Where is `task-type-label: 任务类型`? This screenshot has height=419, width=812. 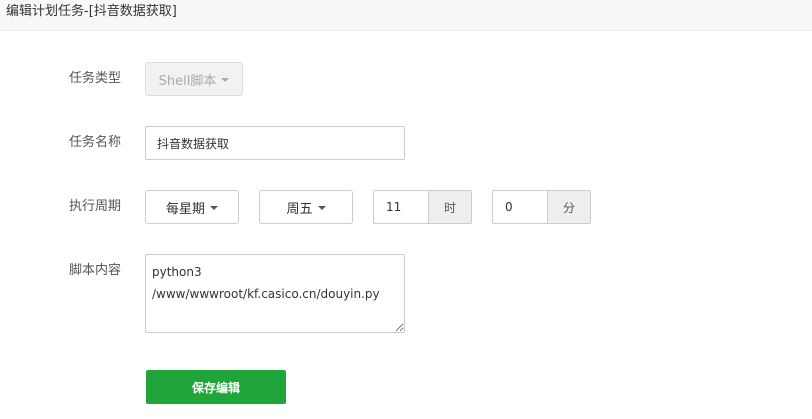 task-type-label: 任务类型 is located at coordinates (95, 78).